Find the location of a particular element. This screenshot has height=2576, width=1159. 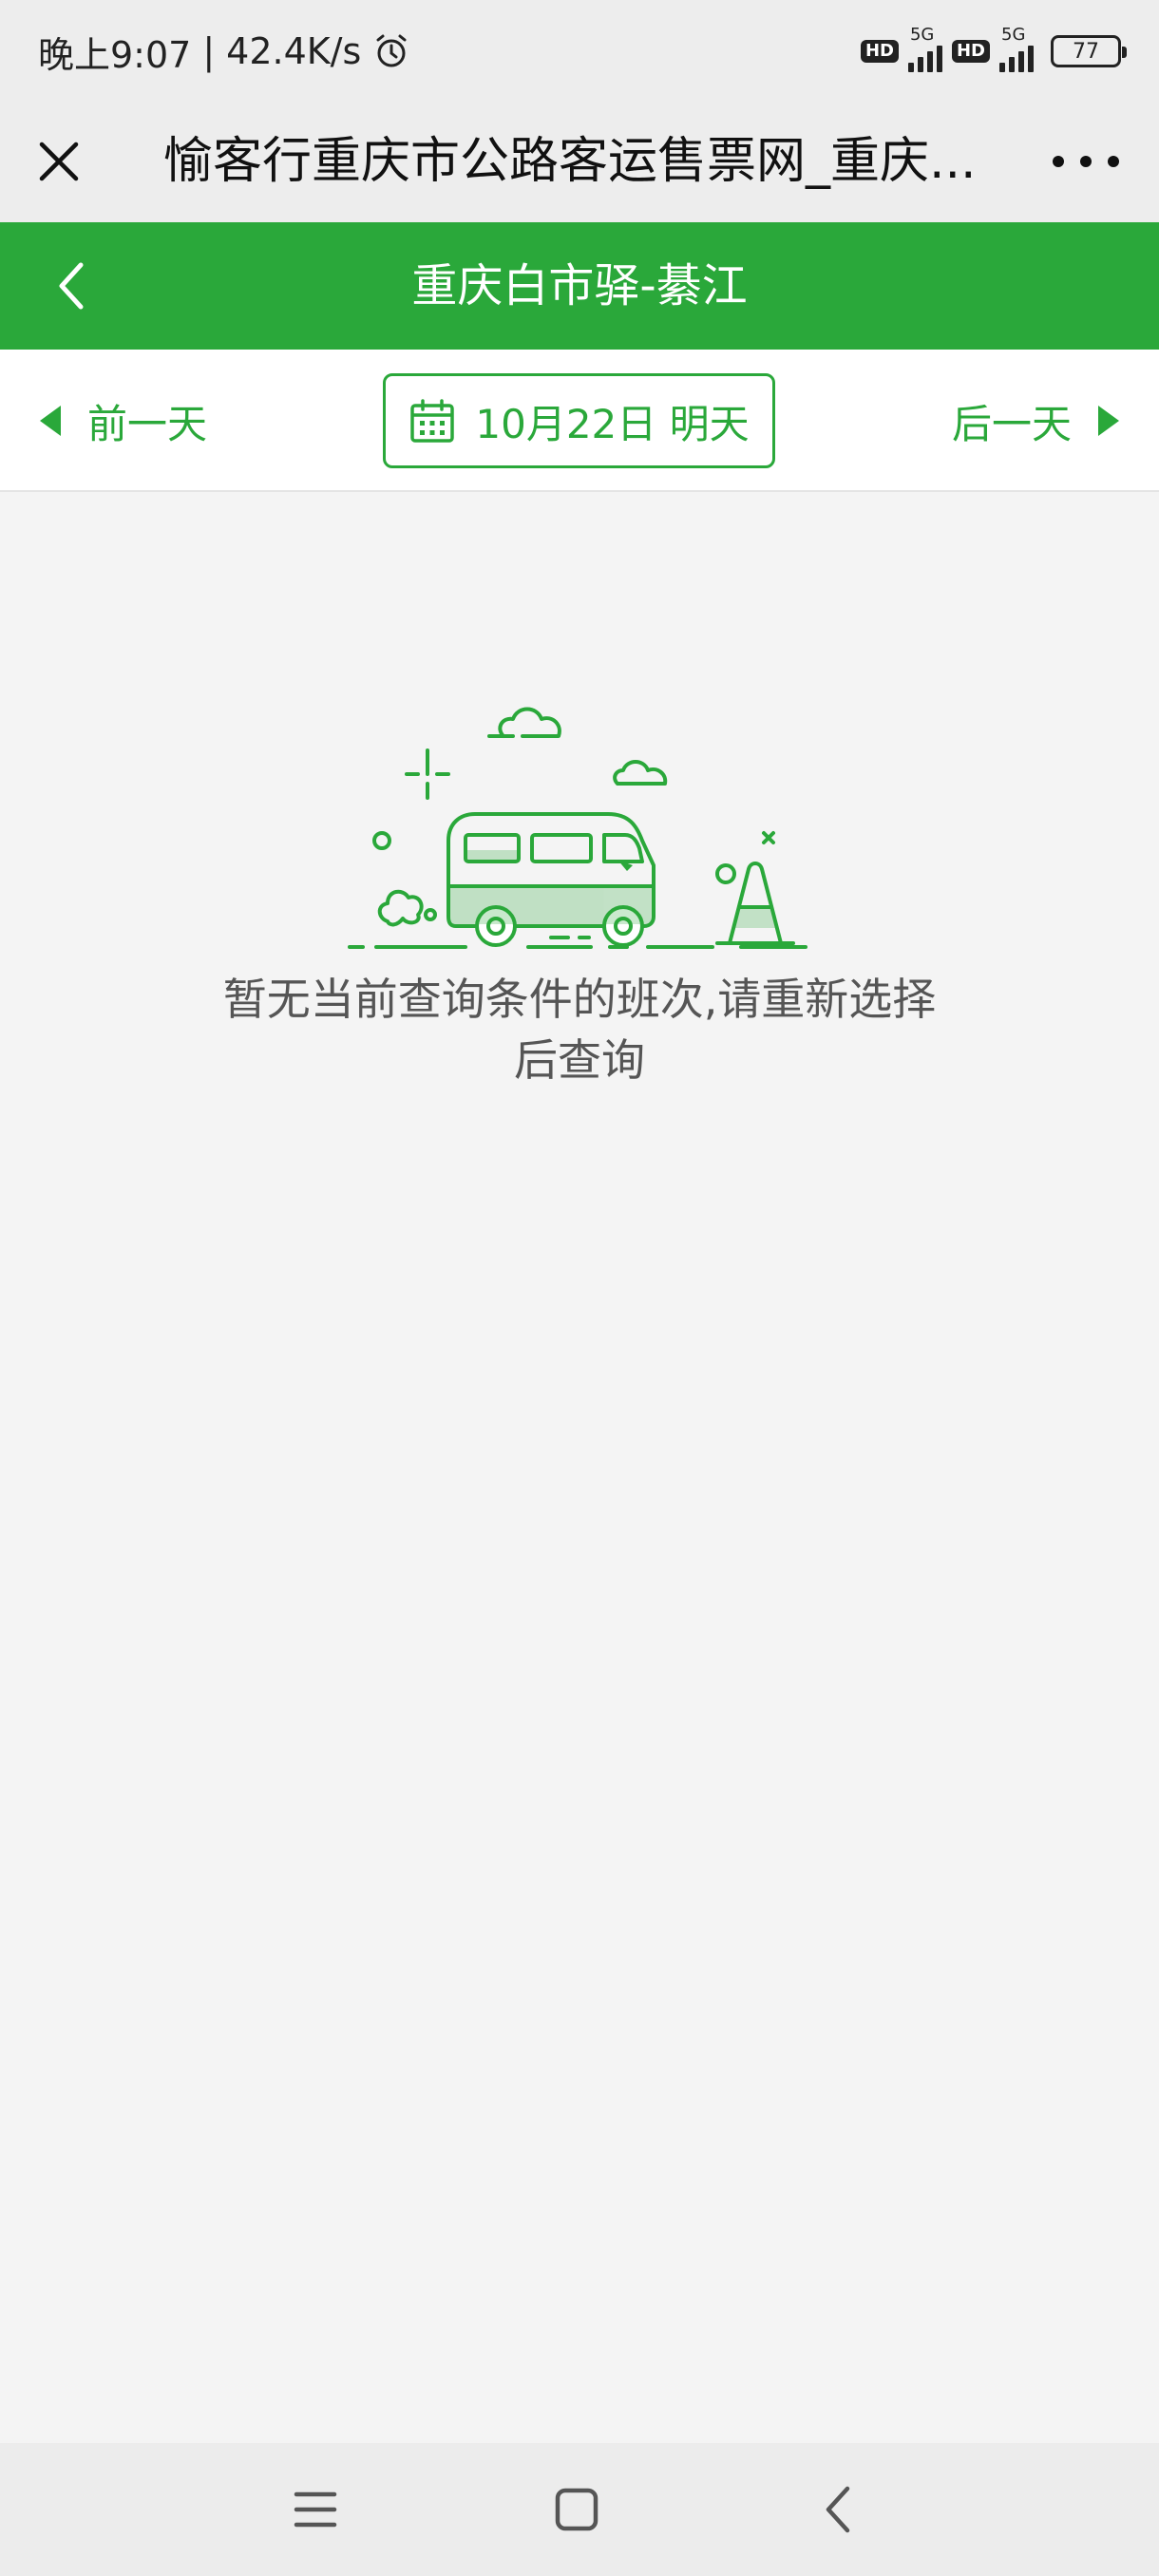

prev-day-button: 前一天 is located at coordinates (123, 421).